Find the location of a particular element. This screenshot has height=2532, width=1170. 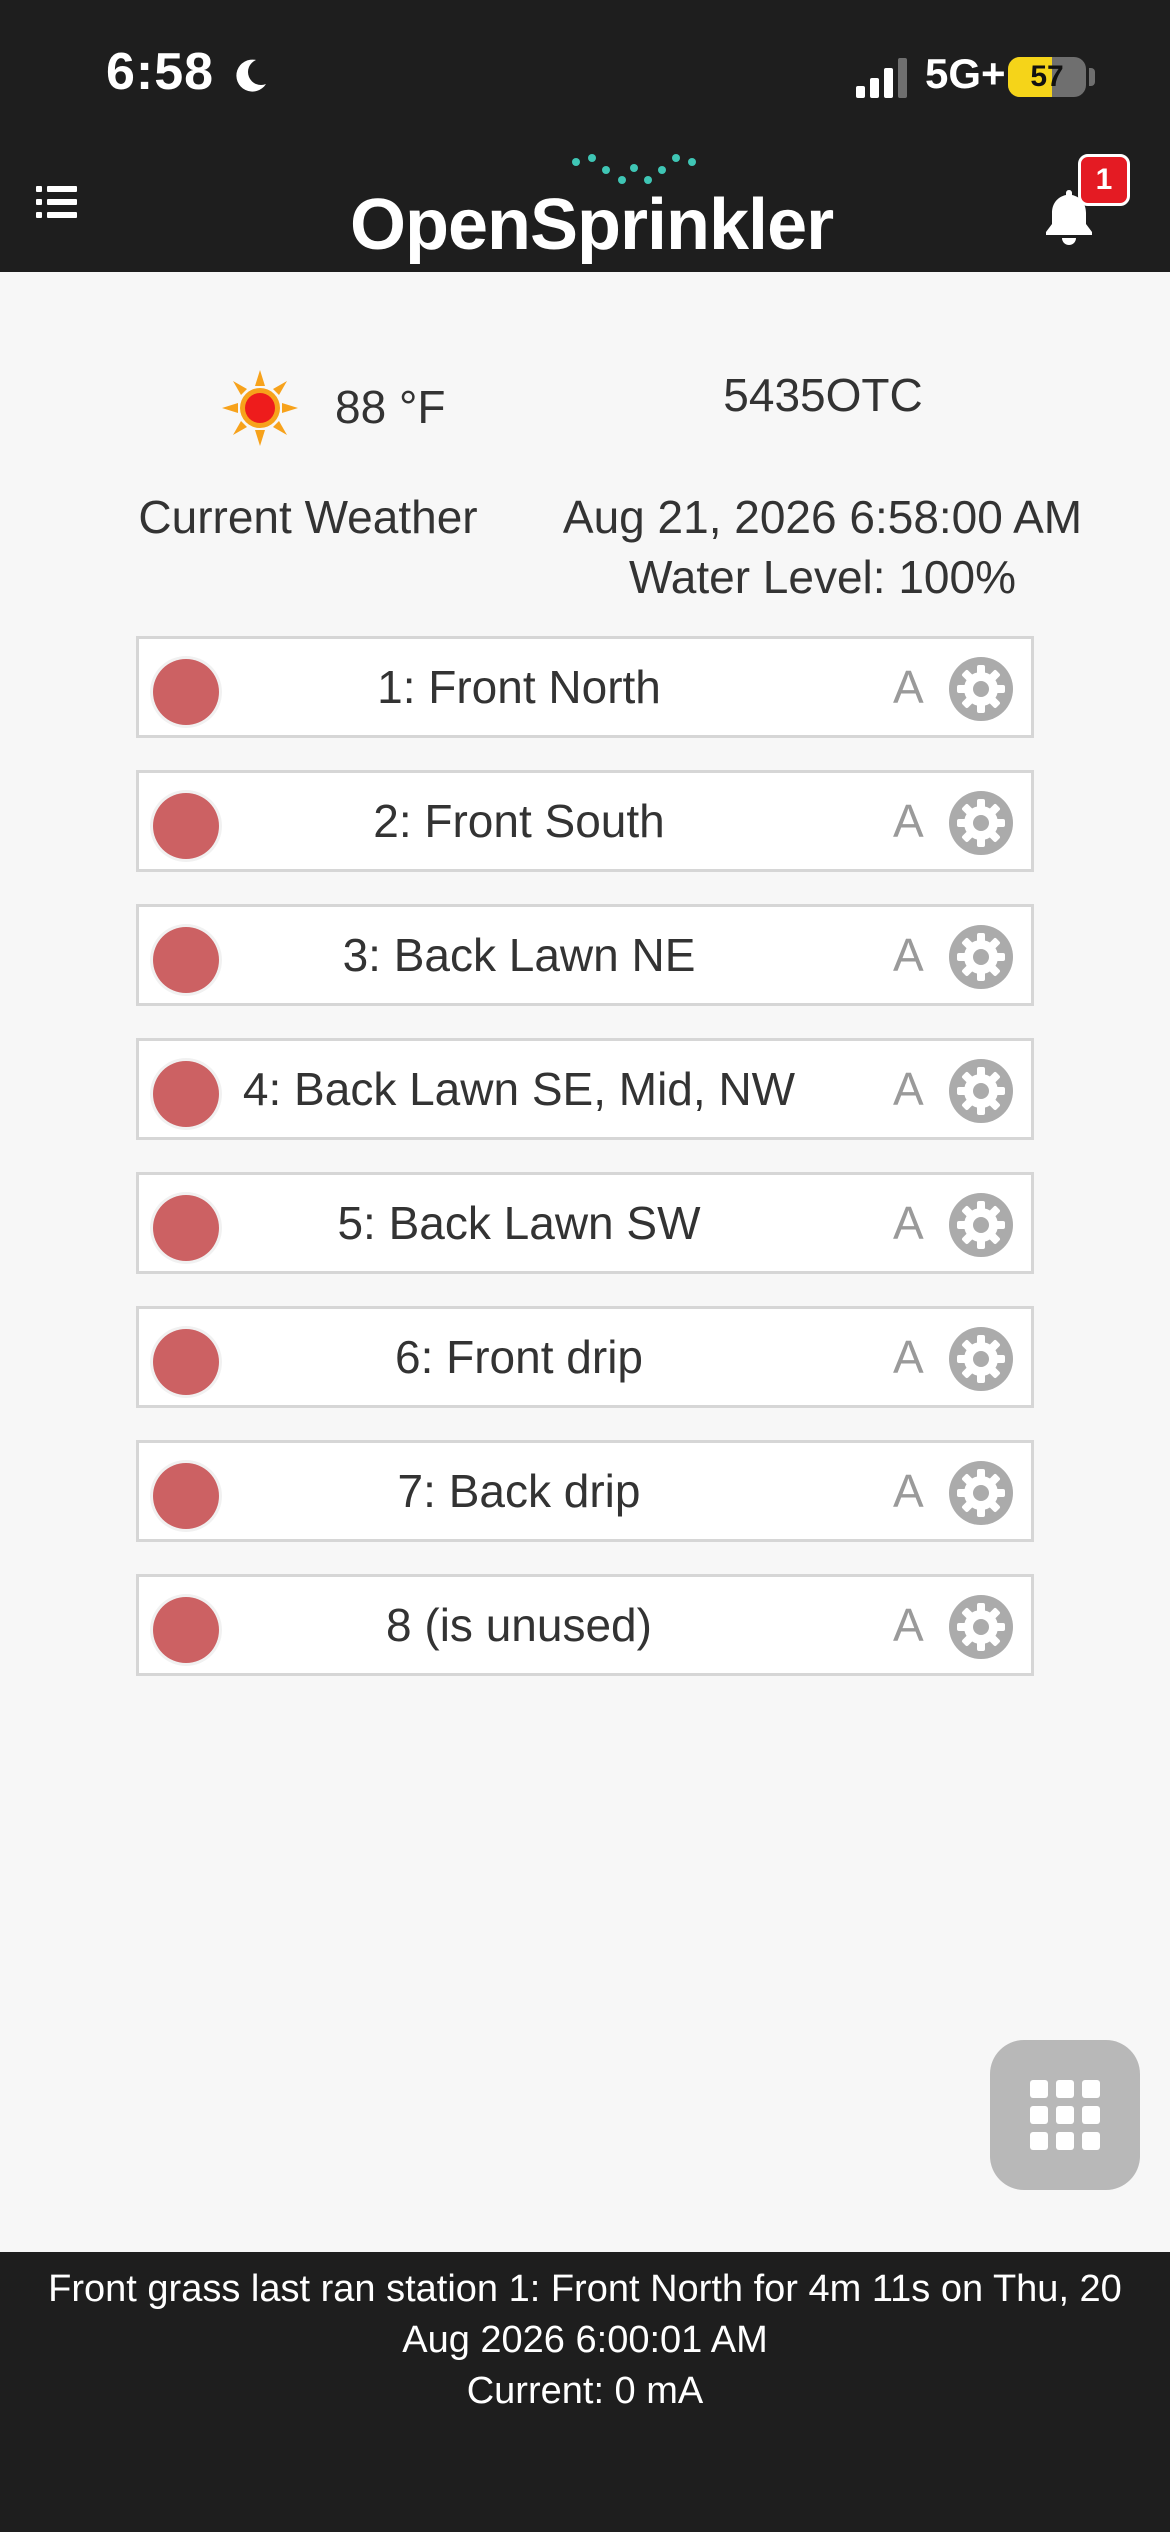

station-row: 8 (is unused) A is located at coordinates (585, 1625).